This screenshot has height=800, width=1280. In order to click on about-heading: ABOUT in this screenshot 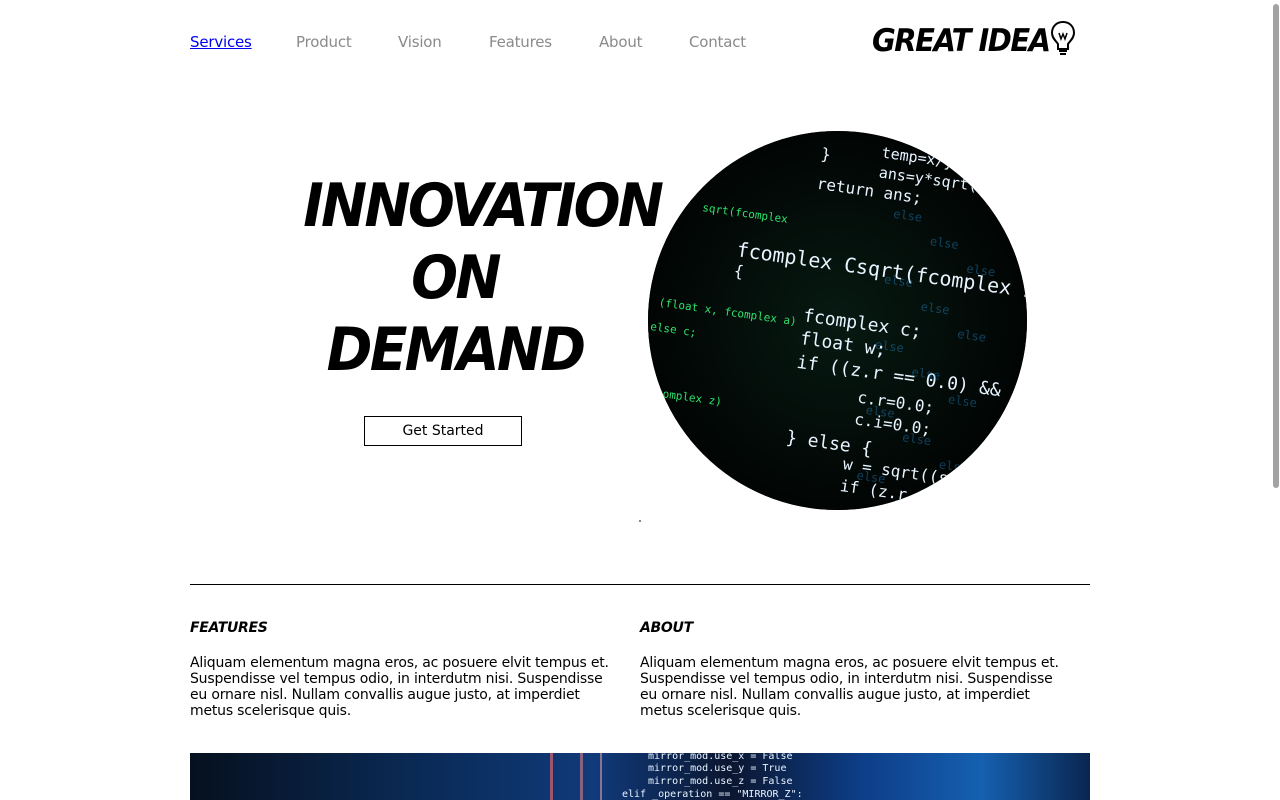, I will do `click(666, 628)`.